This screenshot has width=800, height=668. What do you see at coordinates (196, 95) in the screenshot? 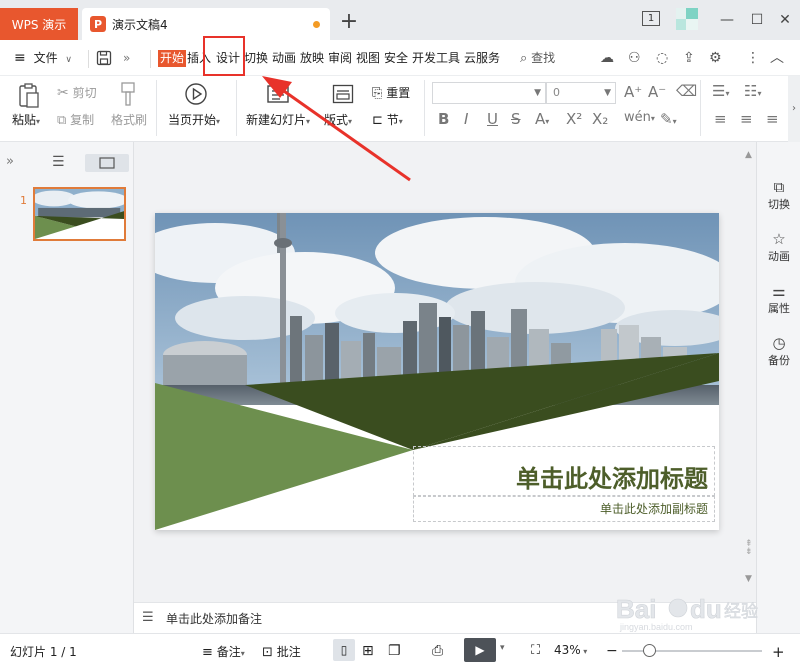
I see `play-circle-icon` at bounding box center [196, 95].